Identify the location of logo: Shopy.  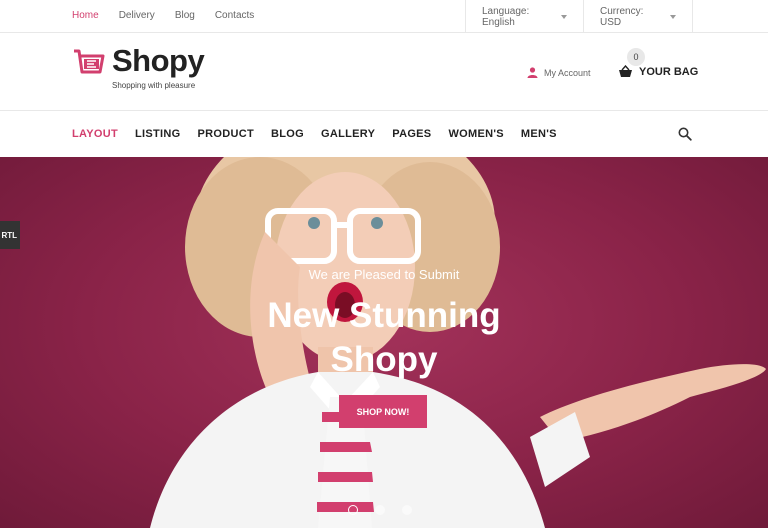
(138, 61).